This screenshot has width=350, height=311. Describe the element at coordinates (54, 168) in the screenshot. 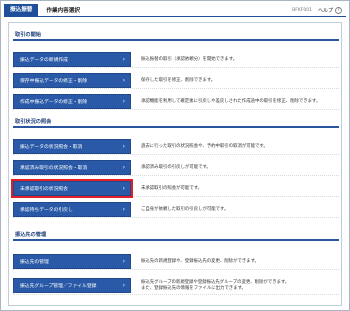

I see `button-label: 承認済み取引の状況照会・取消` at that location.